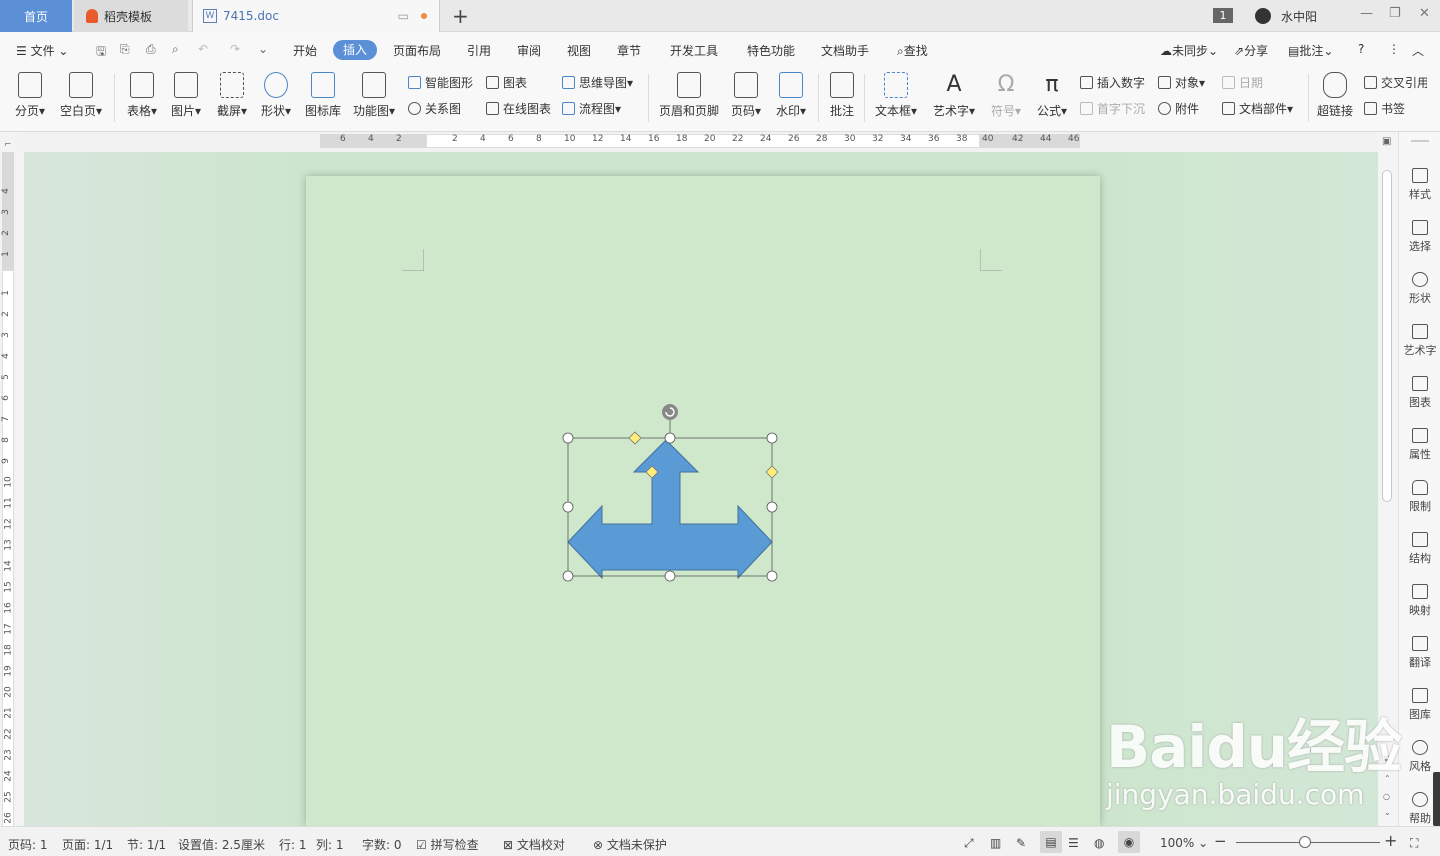  What do you see at coordinates (1242, 82) in the screenshot?
I see `date-button: 日期` at bounding box center [1242, 82].